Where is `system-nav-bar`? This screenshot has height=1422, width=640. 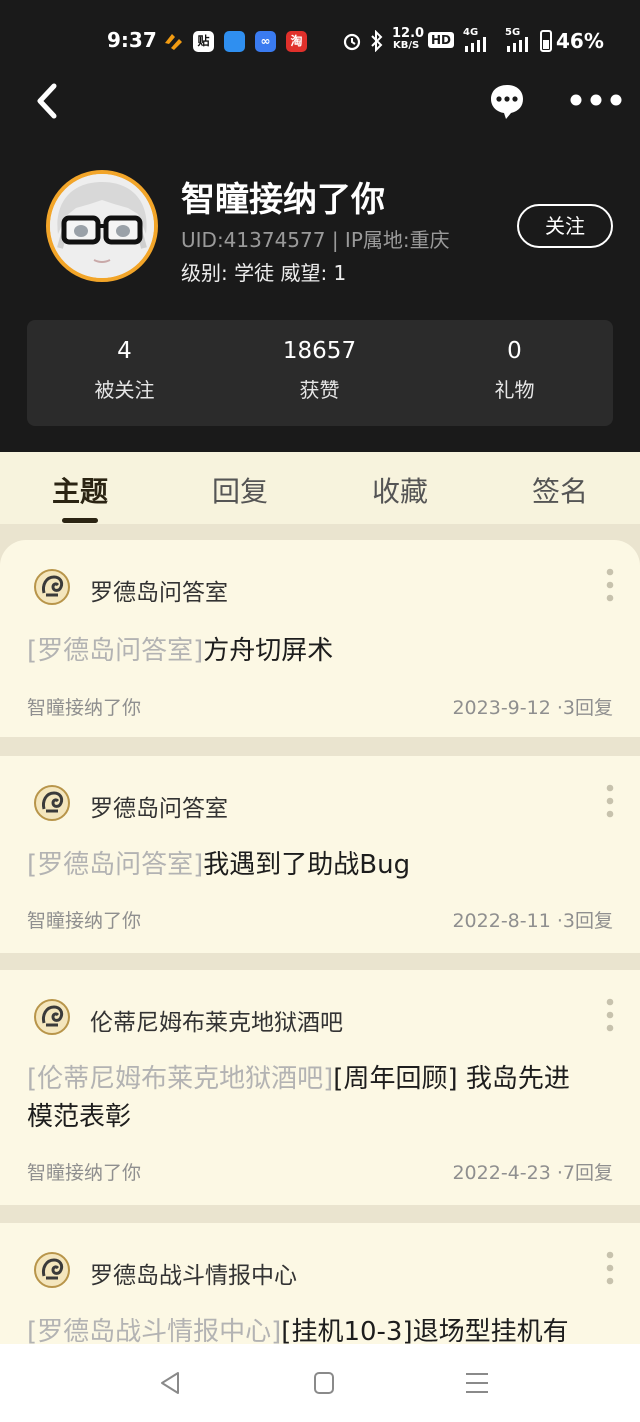 system-nav-bar is located at coordinates (320, 1383).